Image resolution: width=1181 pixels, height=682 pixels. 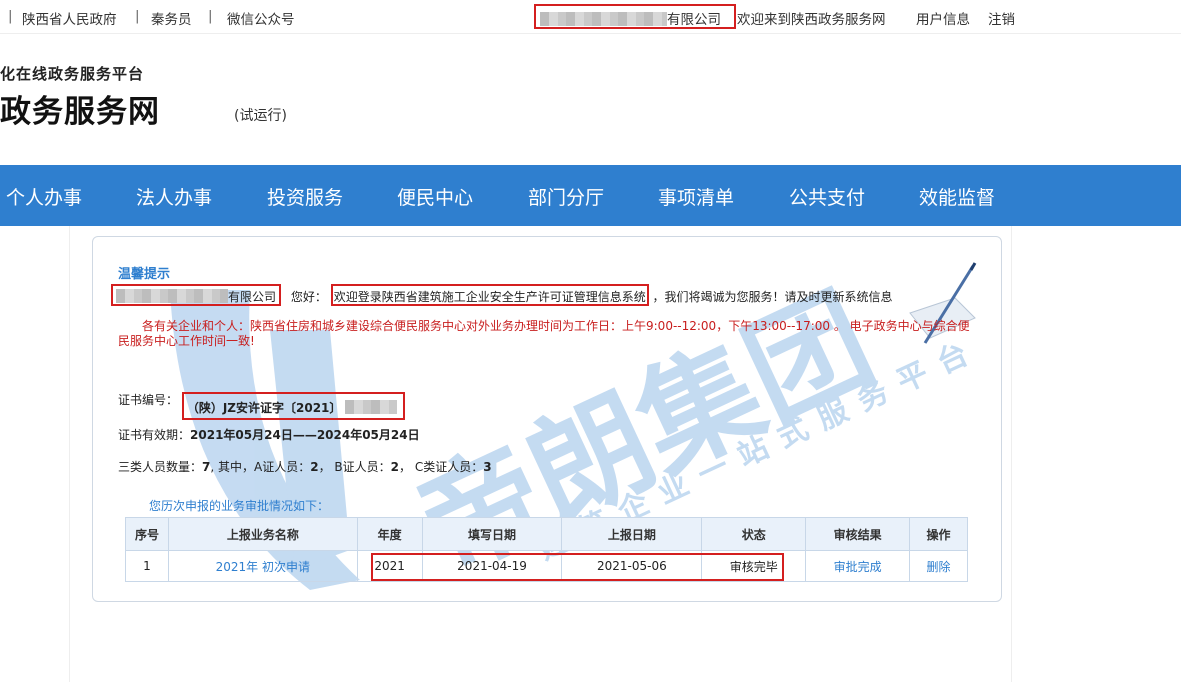 What do you see at coordinates (441, 467) in the screenshot?
I see `staff-c-label: ， C类证人员：` at bounding box center [441, 467].